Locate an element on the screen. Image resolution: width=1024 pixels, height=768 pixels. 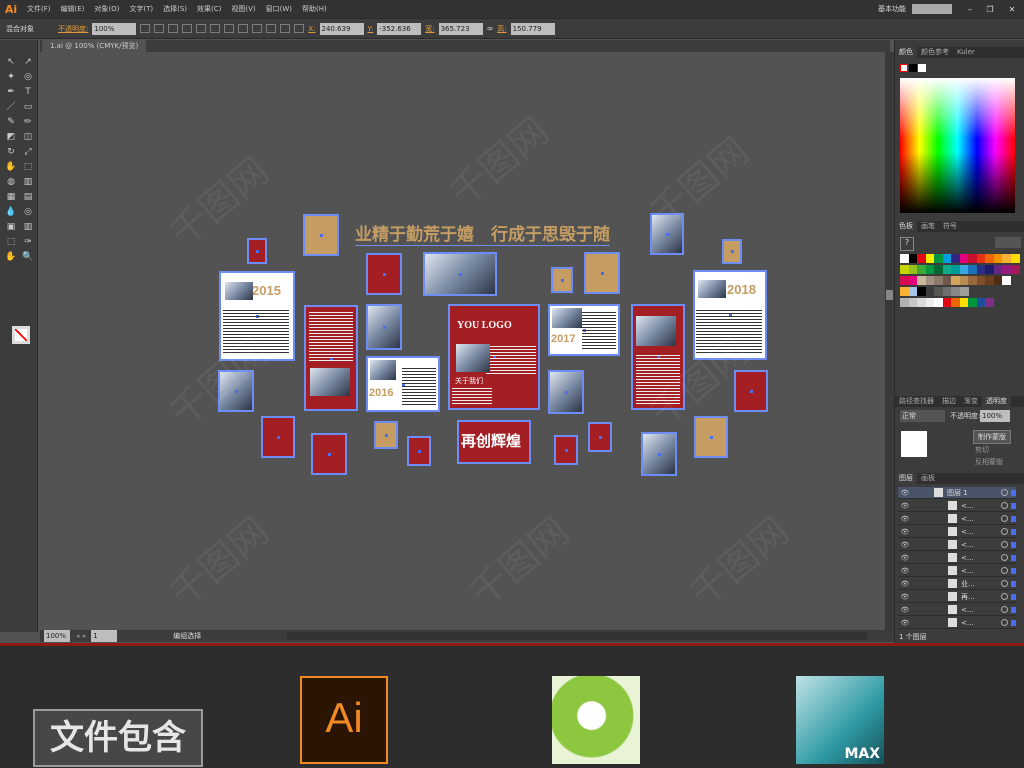
panel-tab: Kuler is located at coordinates (966, 52).